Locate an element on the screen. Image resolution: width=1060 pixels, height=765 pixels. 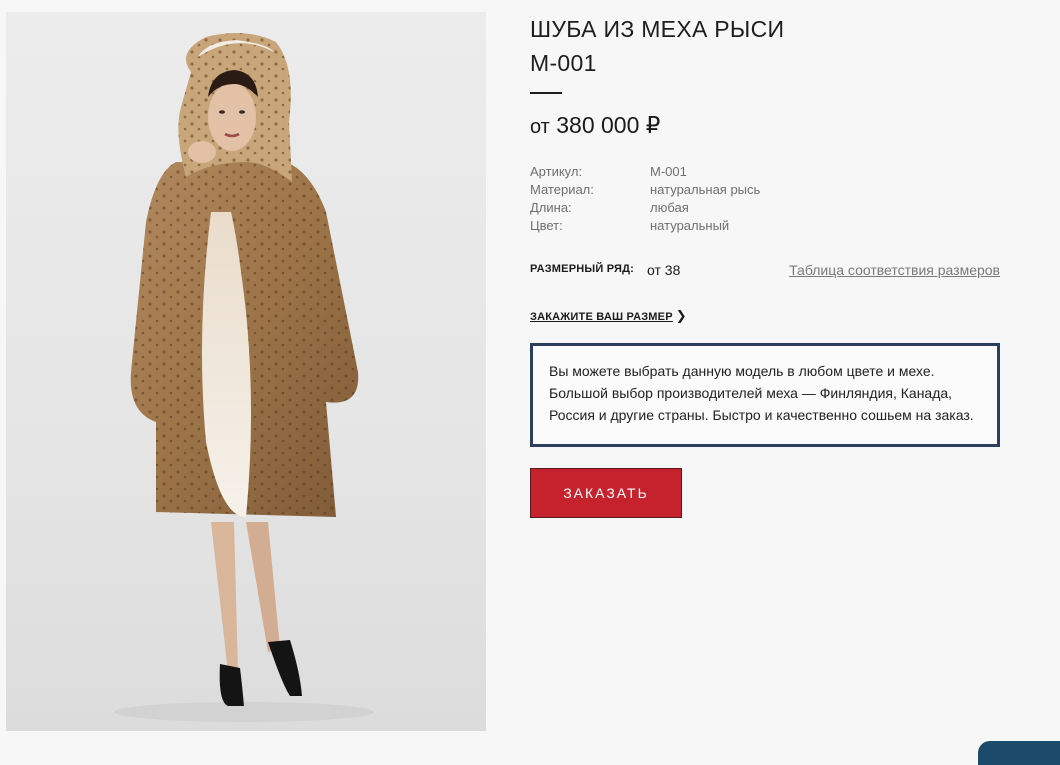
spec-value: натуральный is located at coordinates (690, 225).